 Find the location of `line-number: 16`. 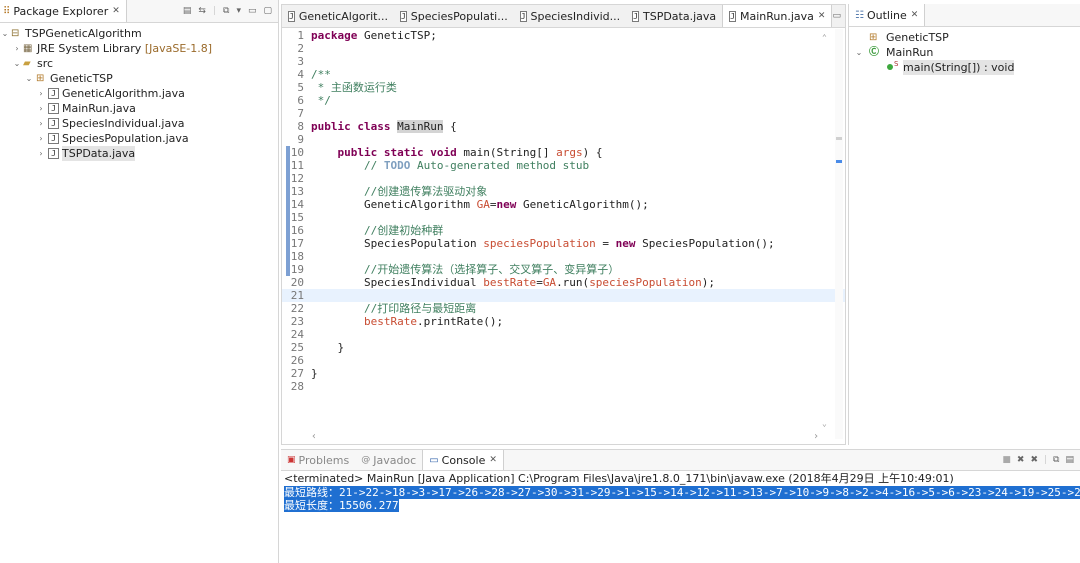

line-number: 16 is located at coordinates (297, 230).